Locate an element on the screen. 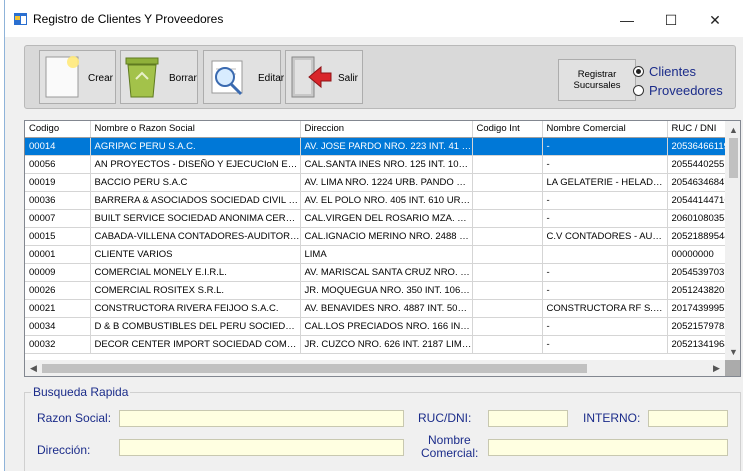 This screenshot has width=743, height=471. table-cell: 00000000 is located at coordinates (696, 254).